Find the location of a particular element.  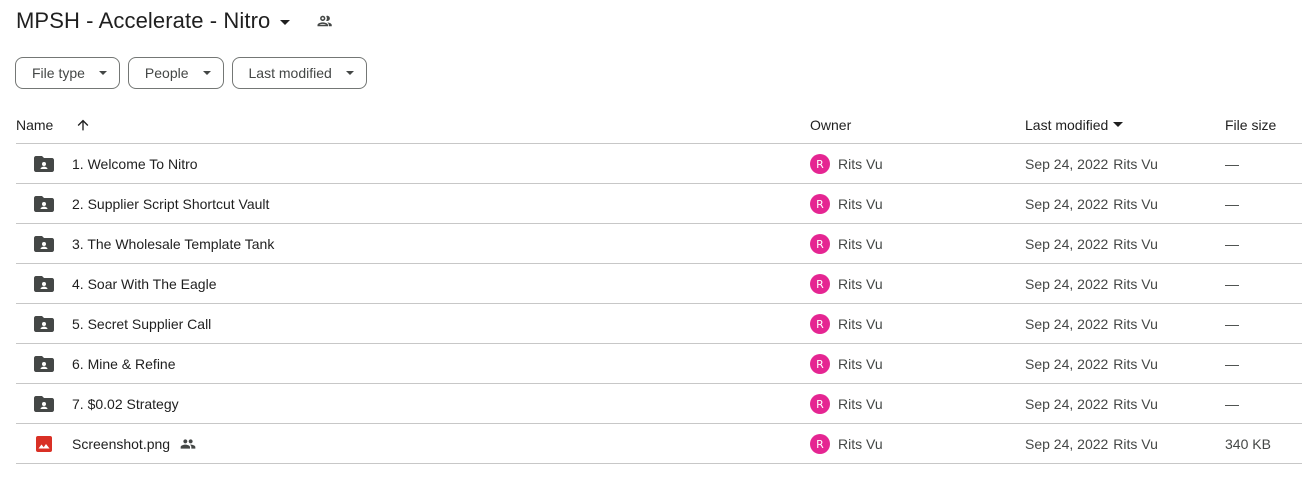

file-name-text: 2. Supplier Script Shortcut Vault is located at coordinates (171, 204).